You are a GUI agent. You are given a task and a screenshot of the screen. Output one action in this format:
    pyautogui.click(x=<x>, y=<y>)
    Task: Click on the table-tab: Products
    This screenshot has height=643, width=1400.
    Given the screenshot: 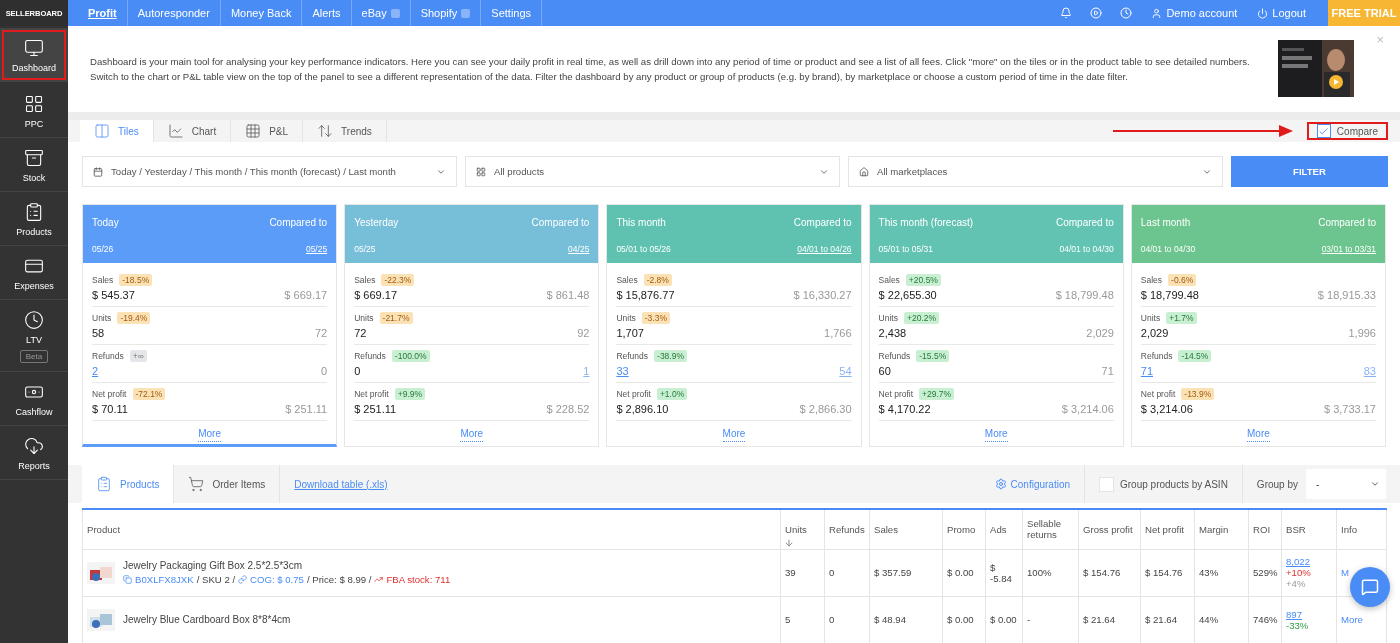 What is the action you would take?
    pyautogui.click(x=128, y=484)
    